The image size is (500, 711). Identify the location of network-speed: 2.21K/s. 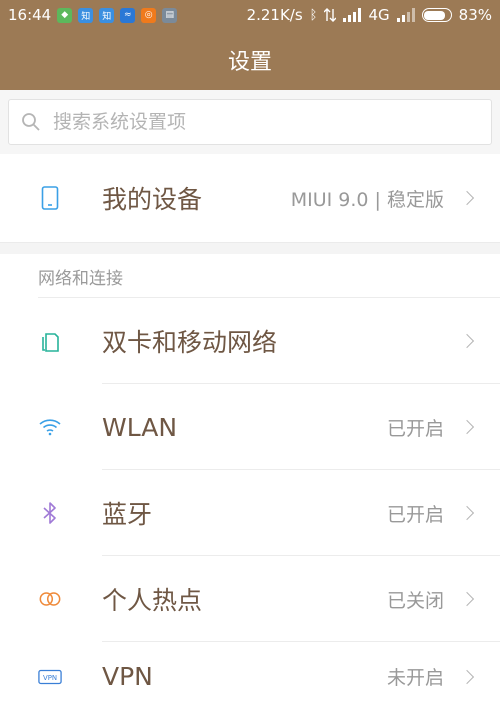
(274, 15).